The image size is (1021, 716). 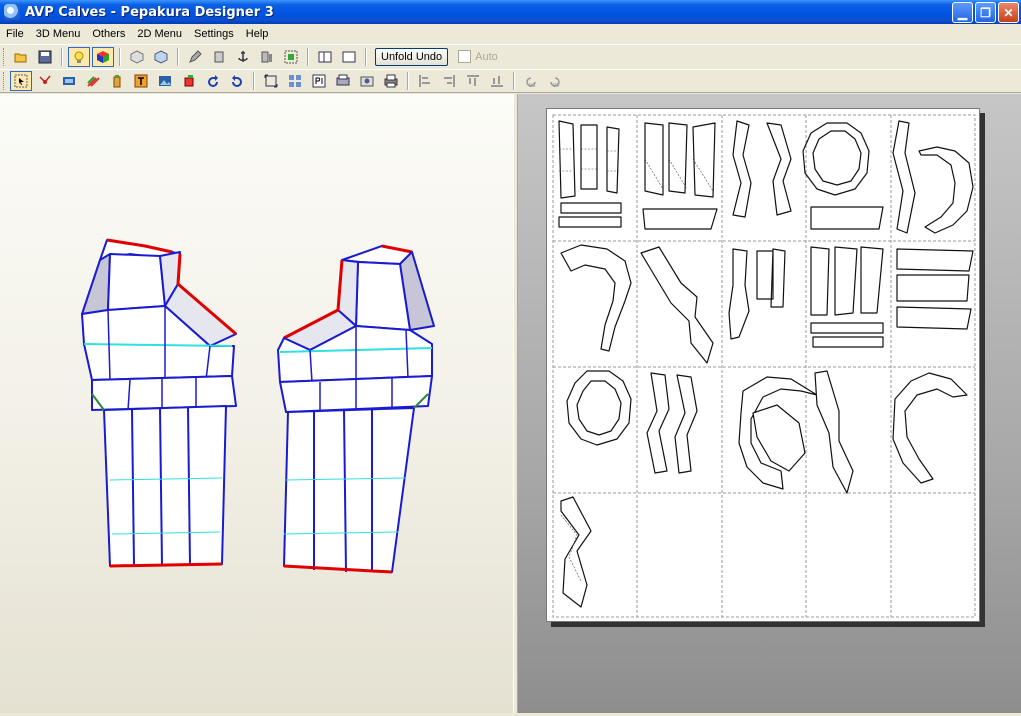 I want to click on pencil-icon, so click(x=195, y=56).